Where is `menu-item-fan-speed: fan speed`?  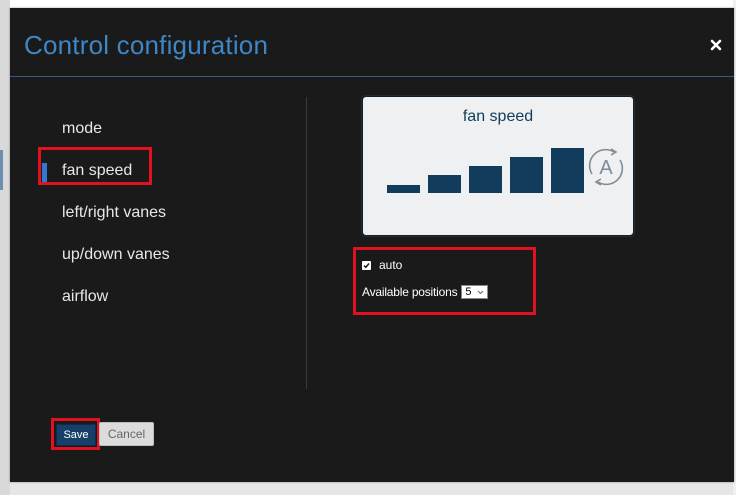 menu-item-fan-speed: fan speed is located at coordinates (158, 171).